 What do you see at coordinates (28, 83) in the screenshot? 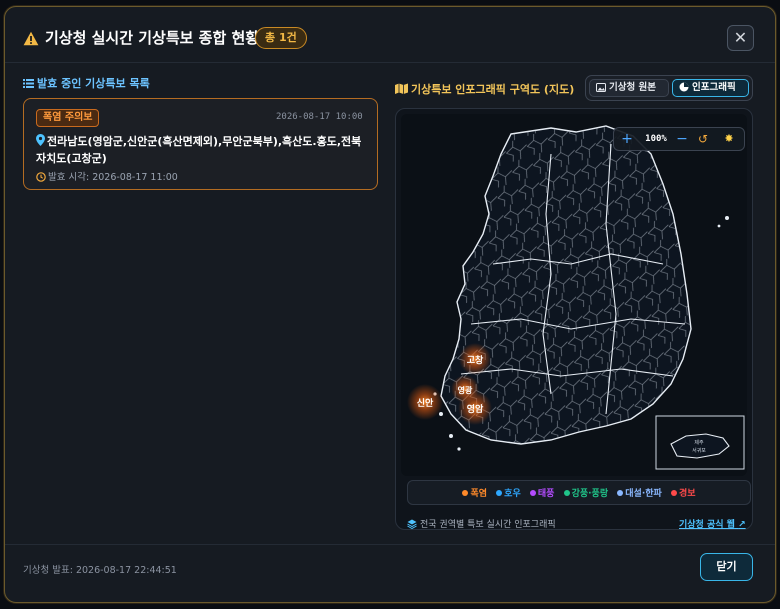
I see `list-icon` at bounding box center [28, 83].